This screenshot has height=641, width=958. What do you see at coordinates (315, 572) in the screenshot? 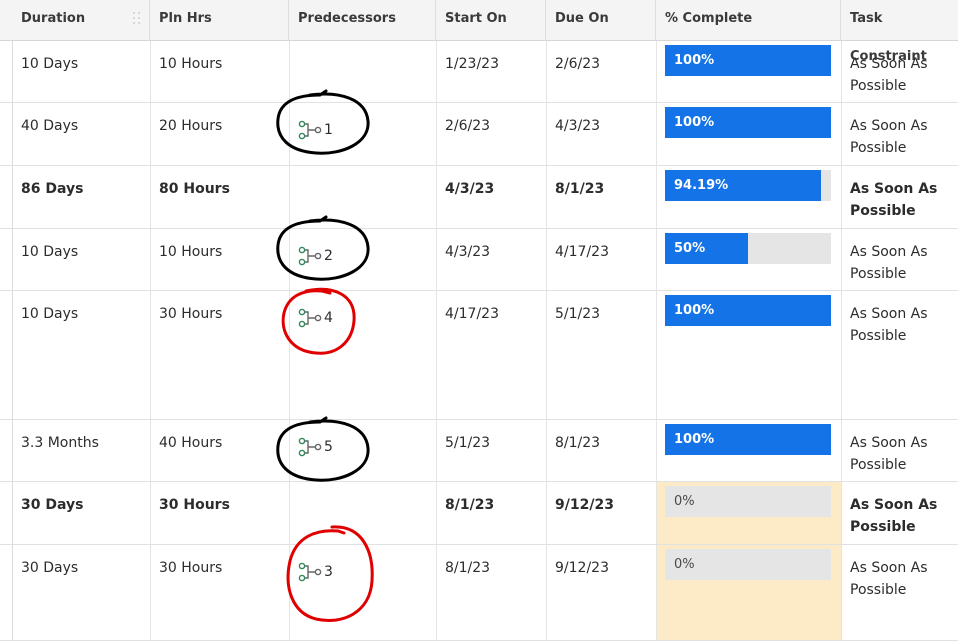
I see `predecessor-link: 3` at bounding box center [315, 572].